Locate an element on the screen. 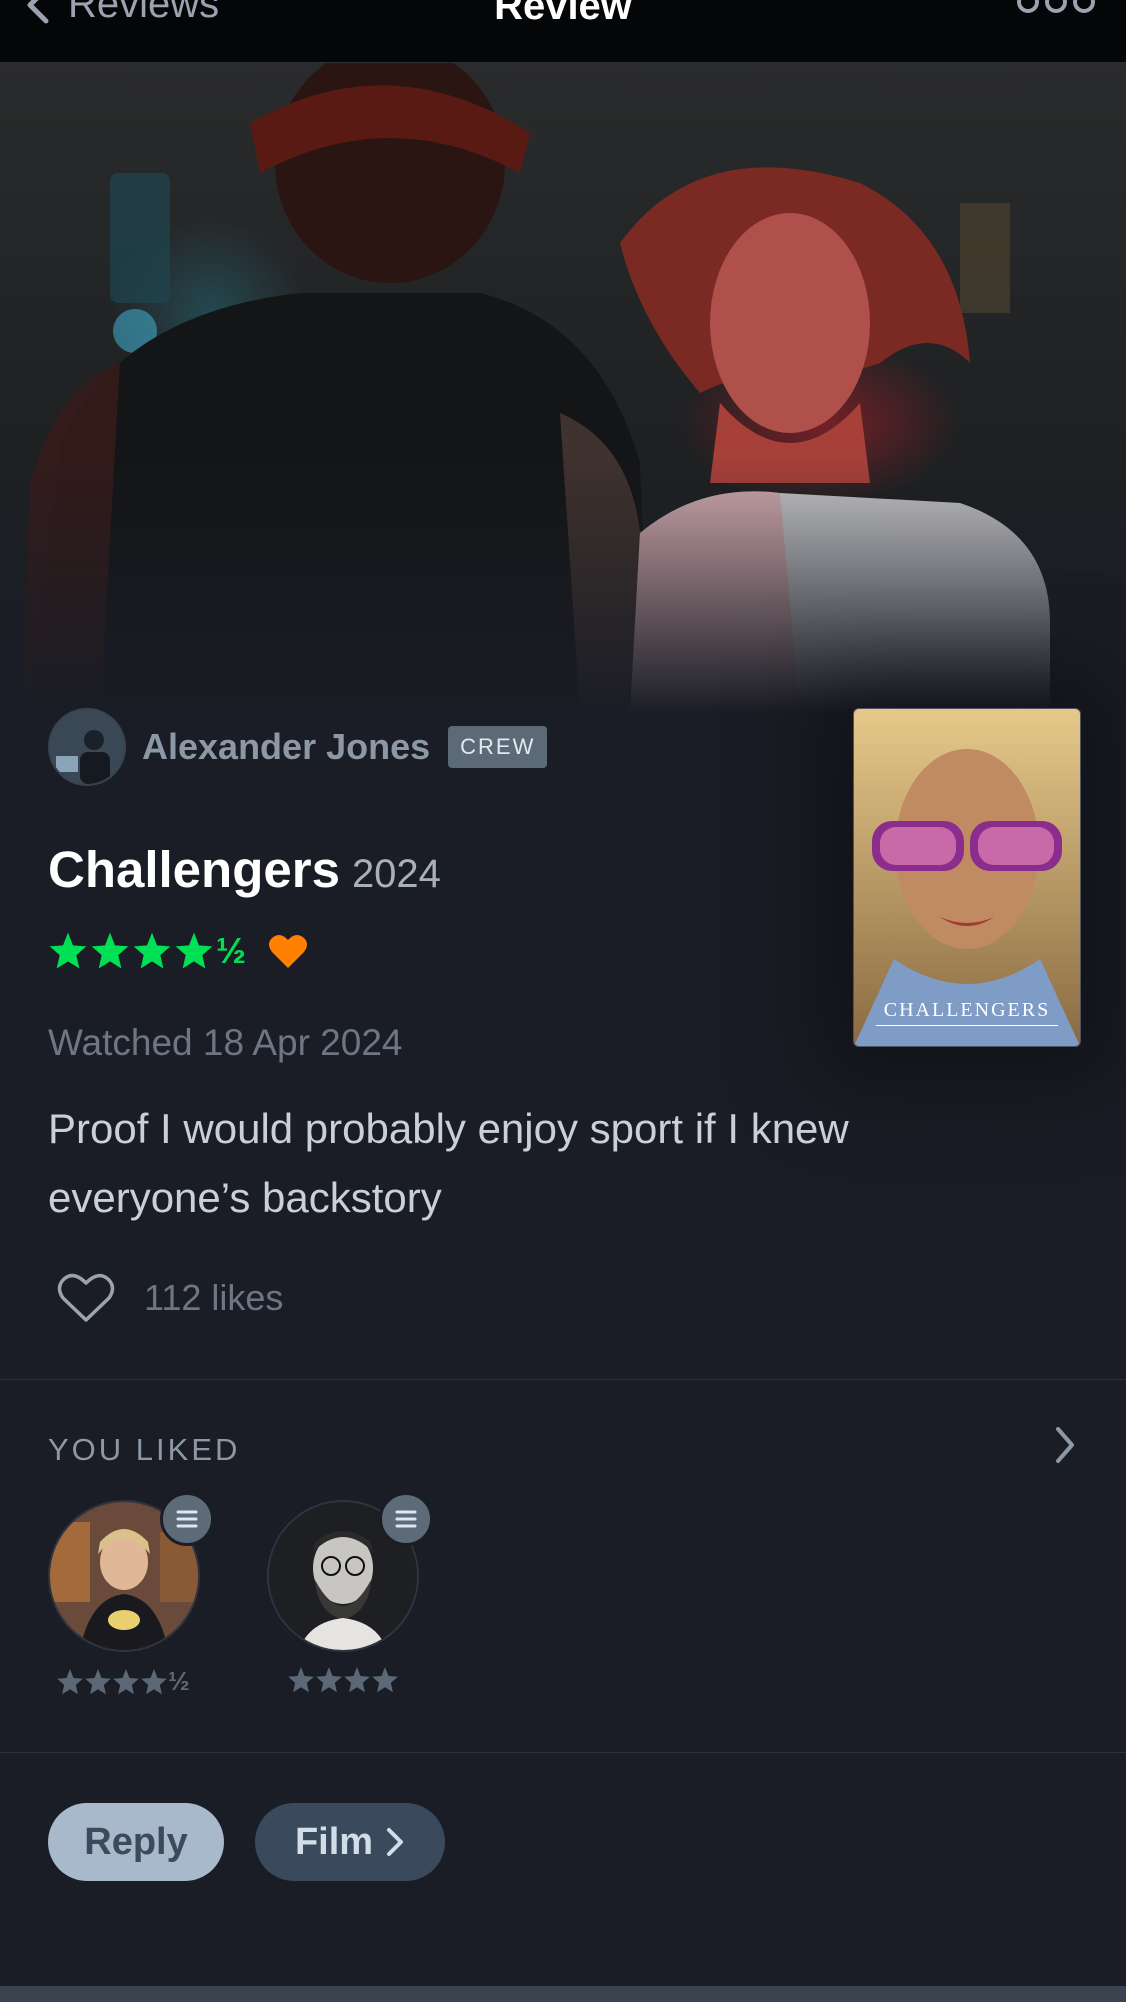  likes-count: 112 likes is located at coordinates (213, 1298).